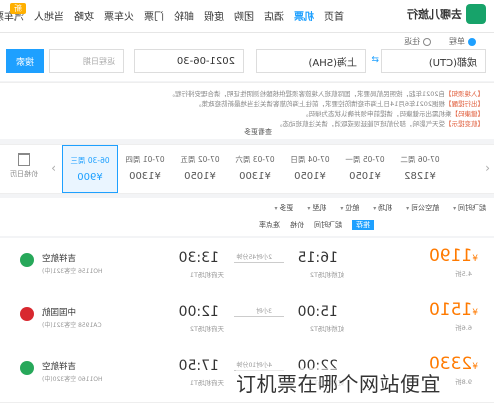  What do you see at coordinates (154, 15) in the screenshot?
I see `nav-item: 门票` at bounding box center [154, 15].